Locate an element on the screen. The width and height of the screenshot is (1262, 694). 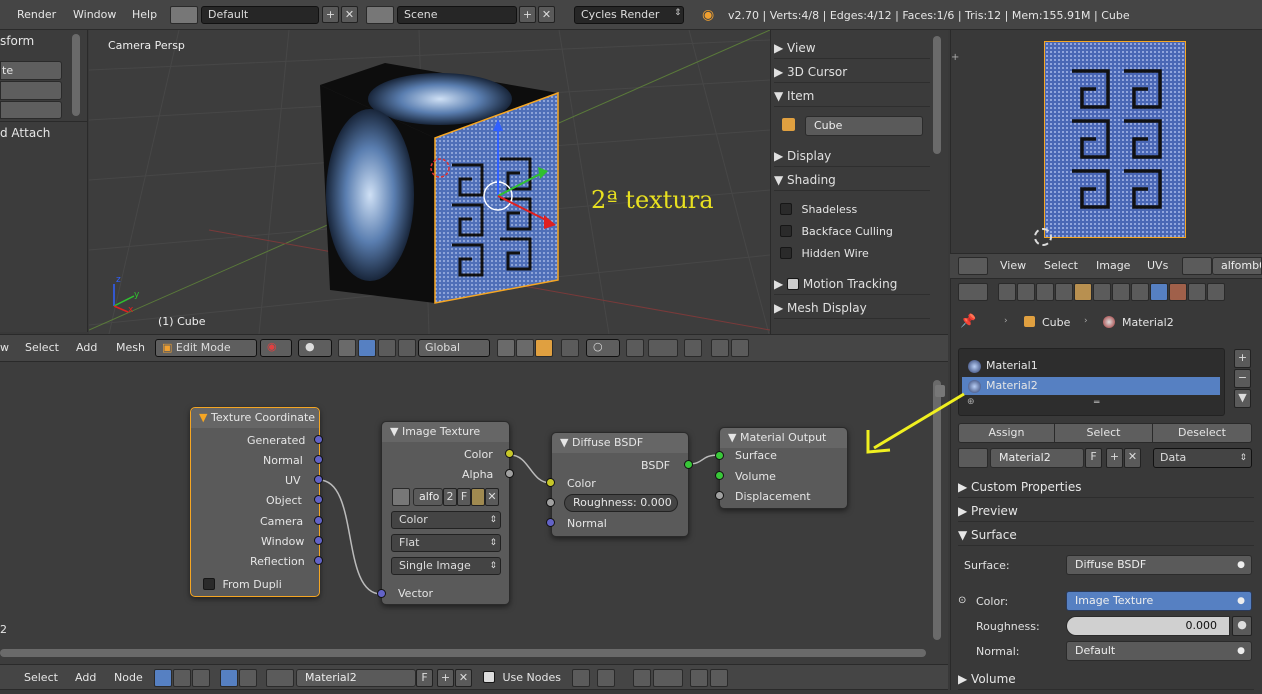
image-unlink-icon: ✕ is located at coordinates (492, 497).